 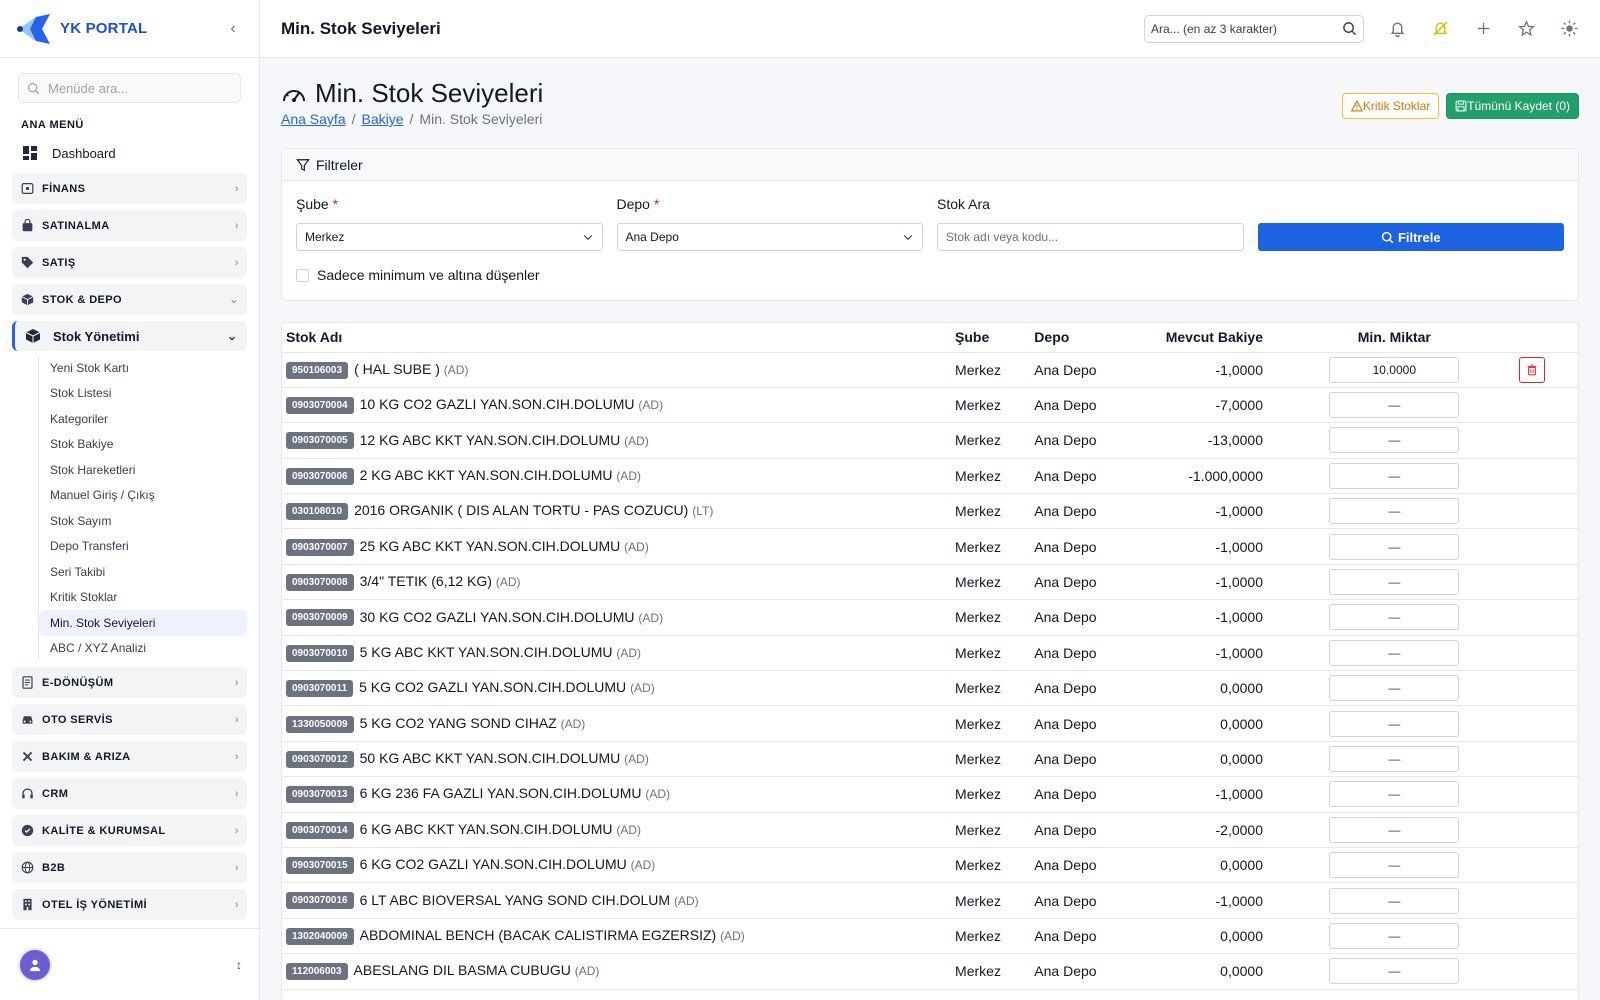 I want to click on sidebar-group-e-donusum: E-DÖNÜŞÜM ›, so click(x=129, y=682).